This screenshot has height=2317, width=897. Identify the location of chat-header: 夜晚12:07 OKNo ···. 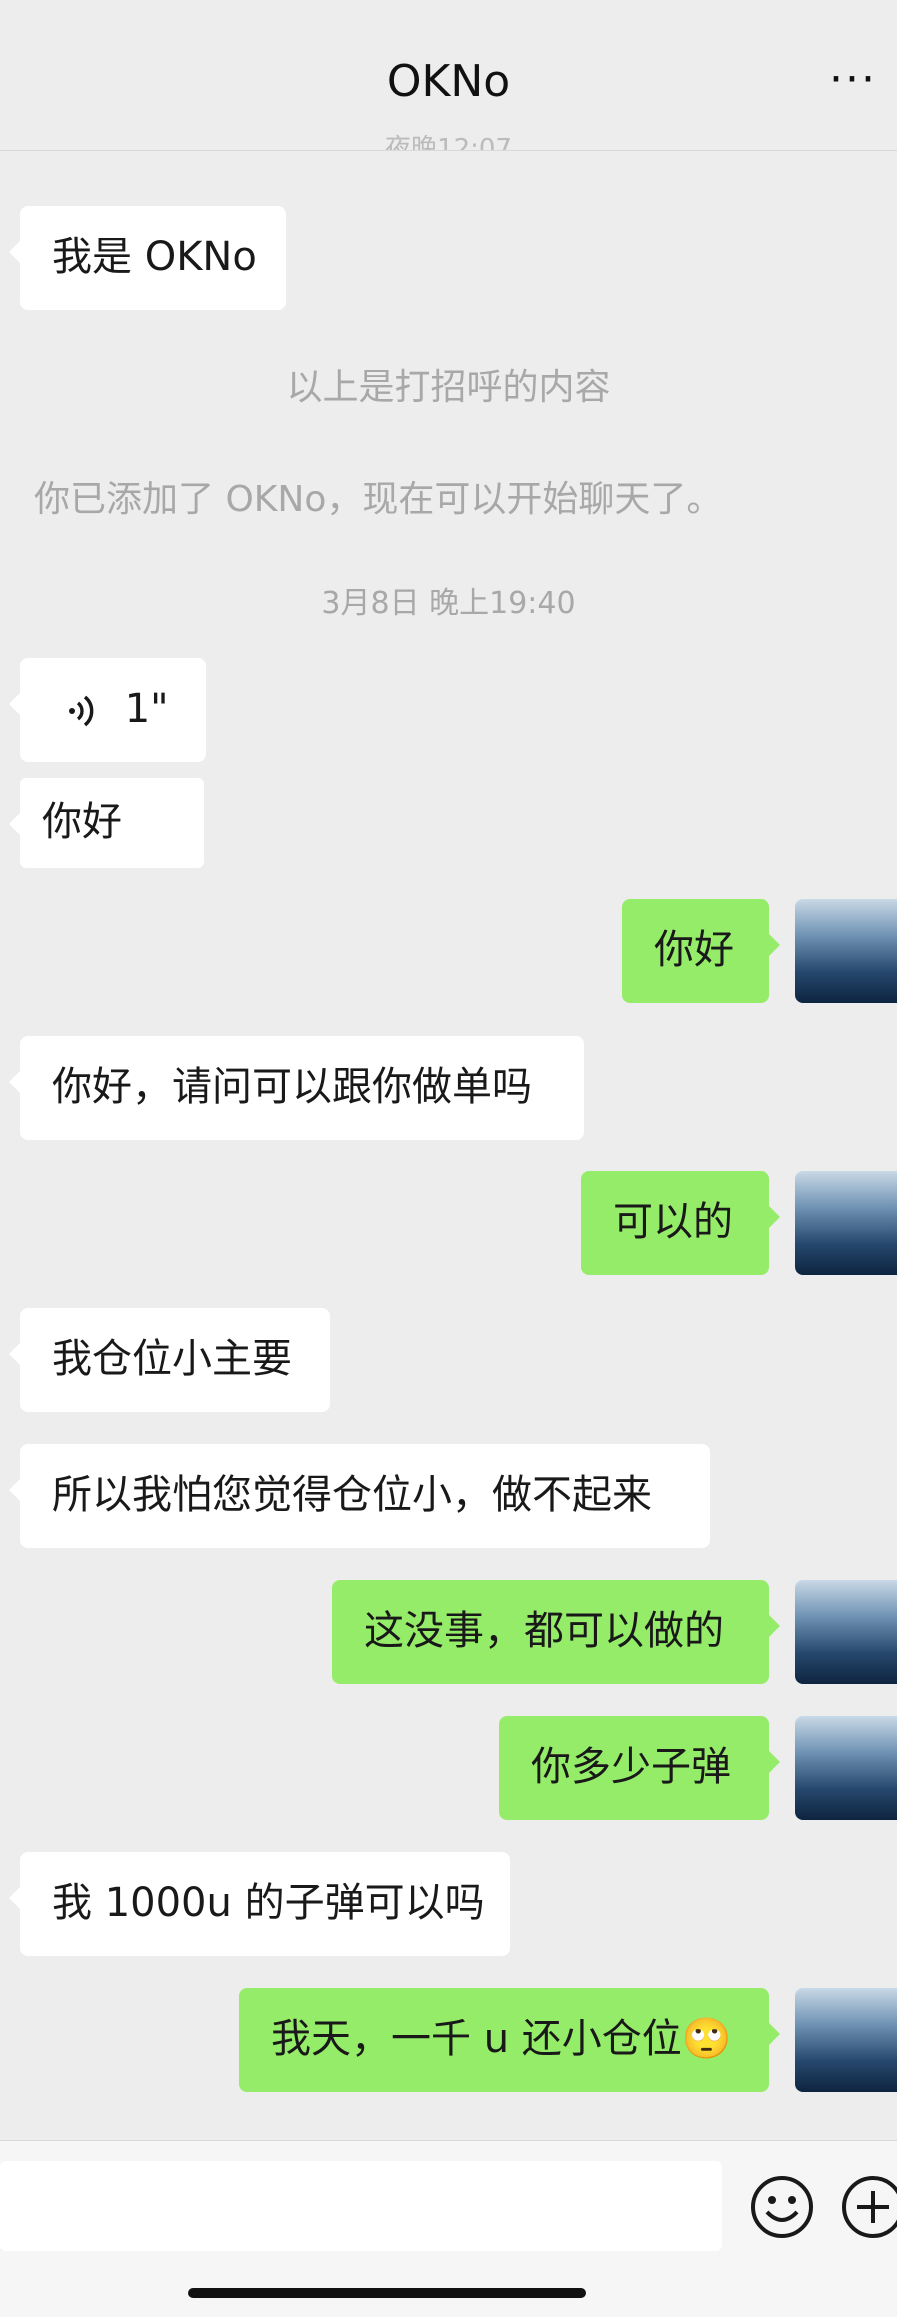
(448, 75).